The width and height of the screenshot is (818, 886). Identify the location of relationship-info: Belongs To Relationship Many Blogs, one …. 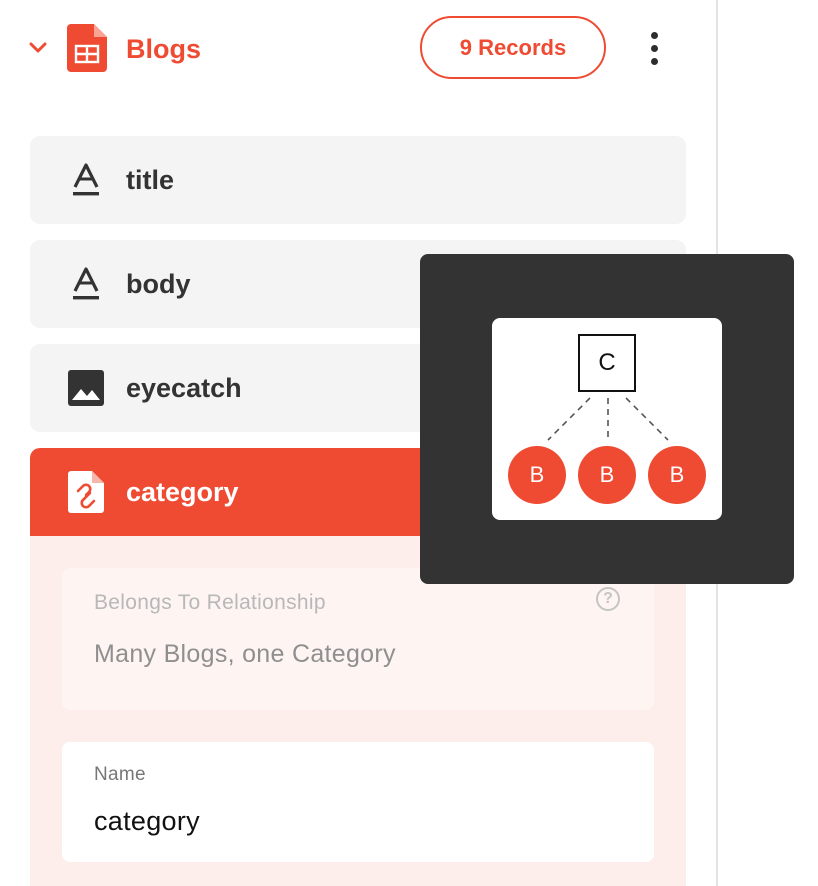
(358, 639).